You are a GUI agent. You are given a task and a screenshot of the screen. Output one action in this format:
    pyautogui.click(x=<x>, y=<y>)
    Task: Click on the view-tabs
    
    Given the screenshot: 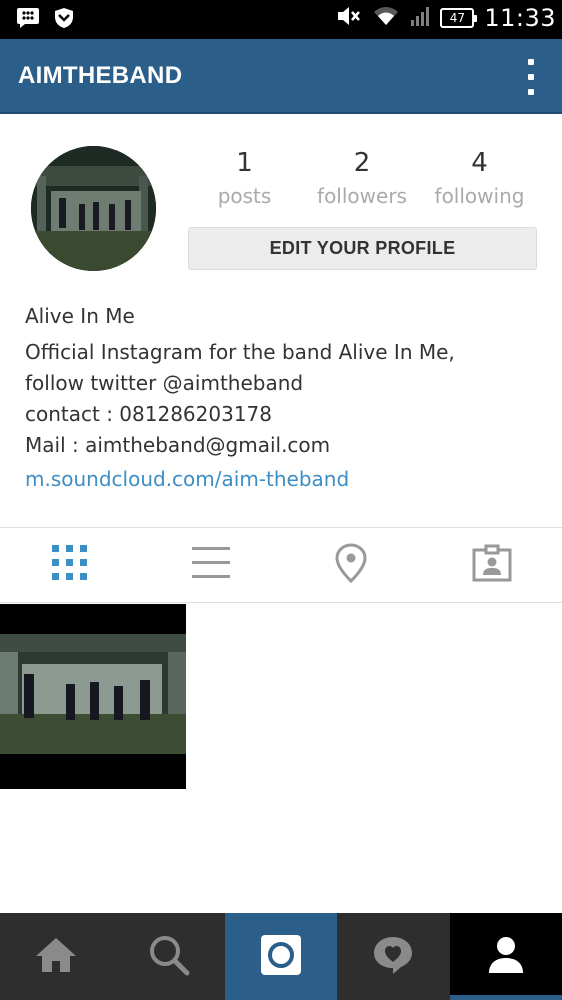 What is the action you would take?
    pyautogui.click(x=281, y=565)
    